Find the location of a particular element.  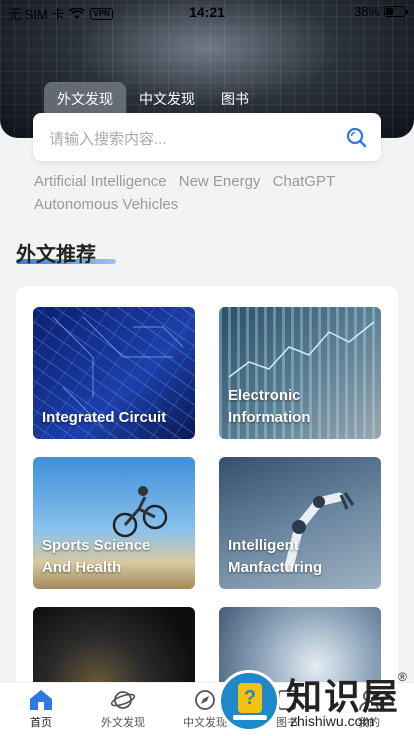

card-label: Integrated Circuit is located at coordinates (104, 417).